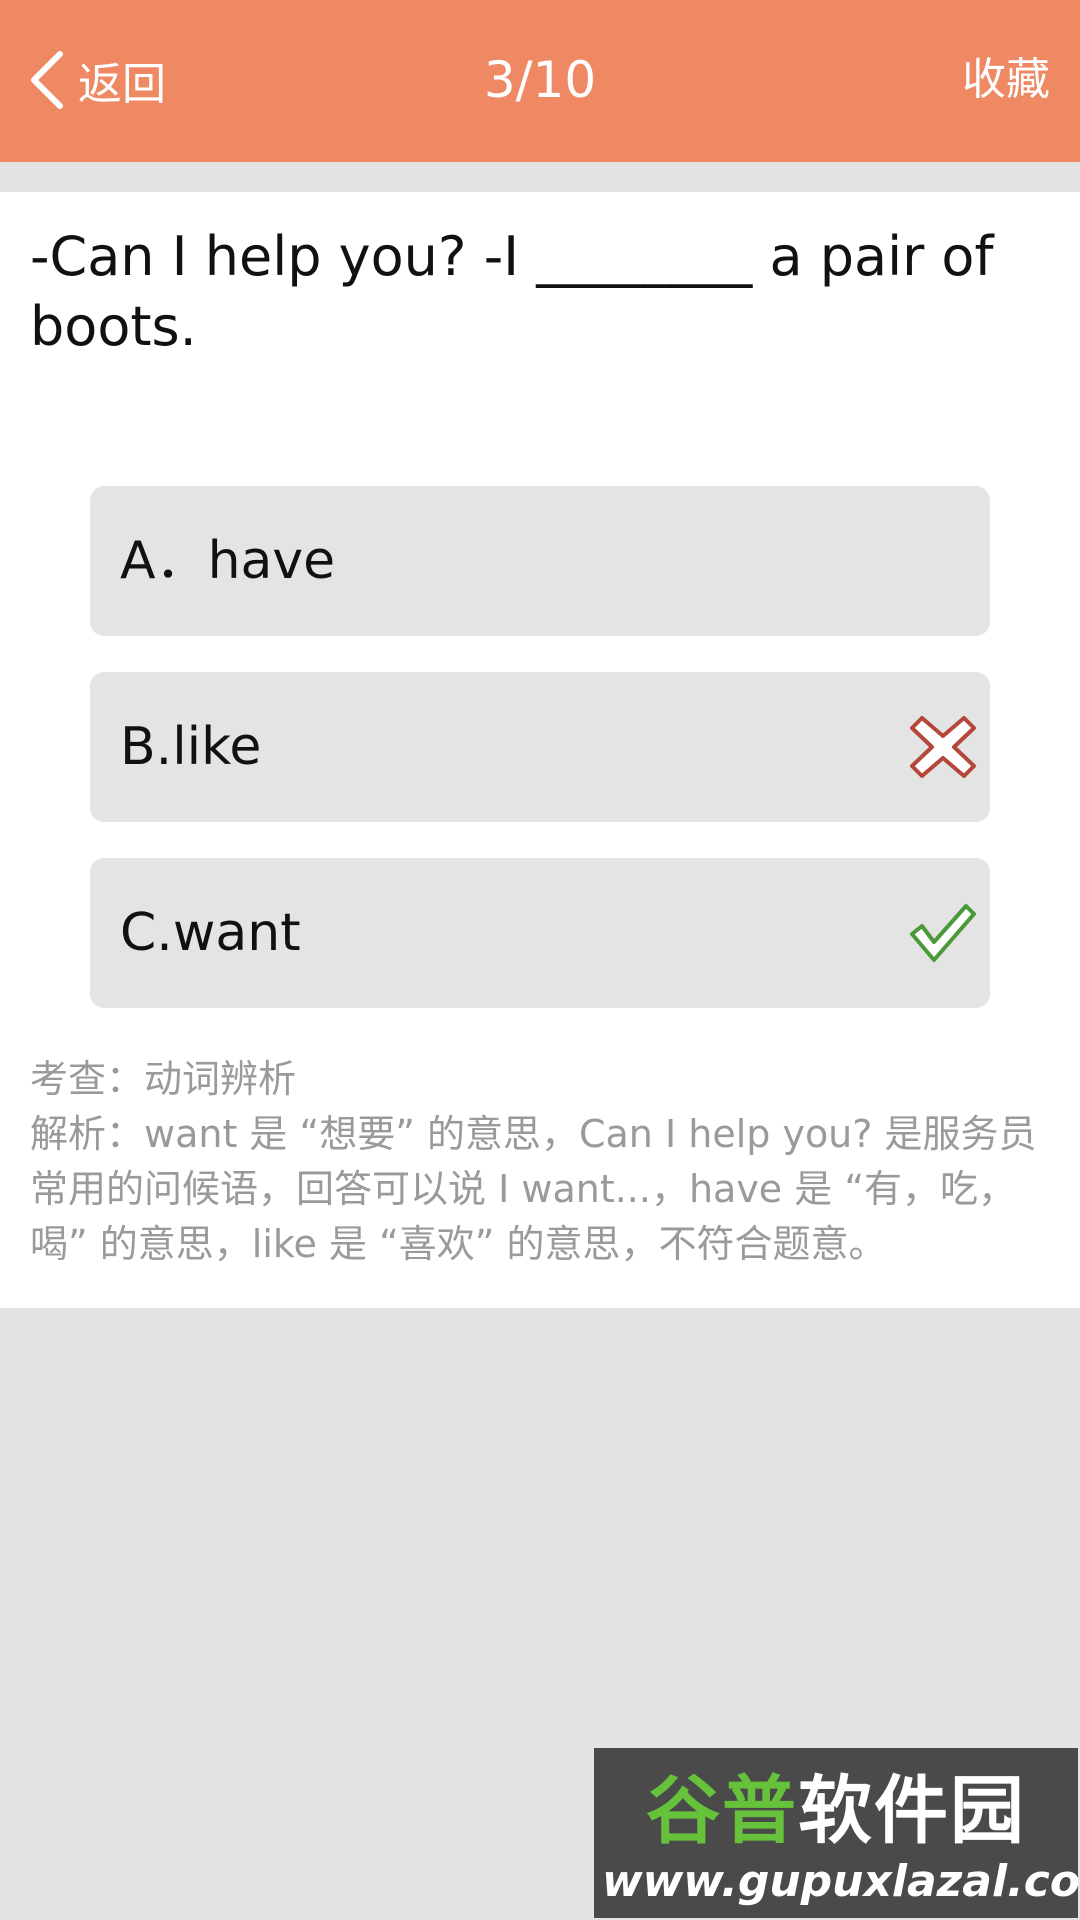  What do you see at coordinates (841, 1881) in the screenshot?
I see `watermark-url: www.gupuxlazal.com` at bounding box center [841, 1881].